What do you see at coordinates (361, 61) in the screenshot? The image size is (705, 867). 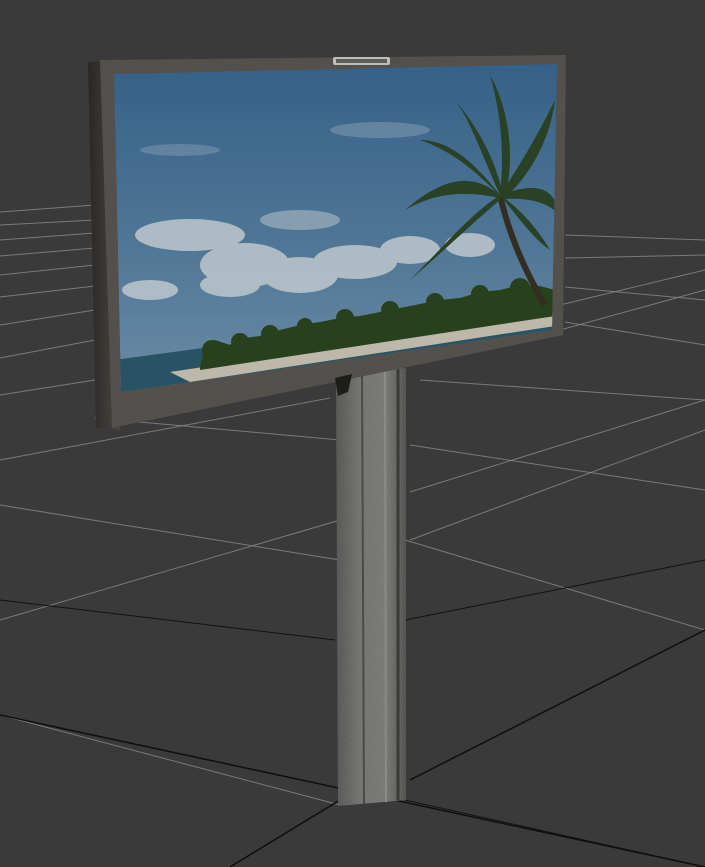 I see `sign-plate-inner` at bounding box center [361, 61].